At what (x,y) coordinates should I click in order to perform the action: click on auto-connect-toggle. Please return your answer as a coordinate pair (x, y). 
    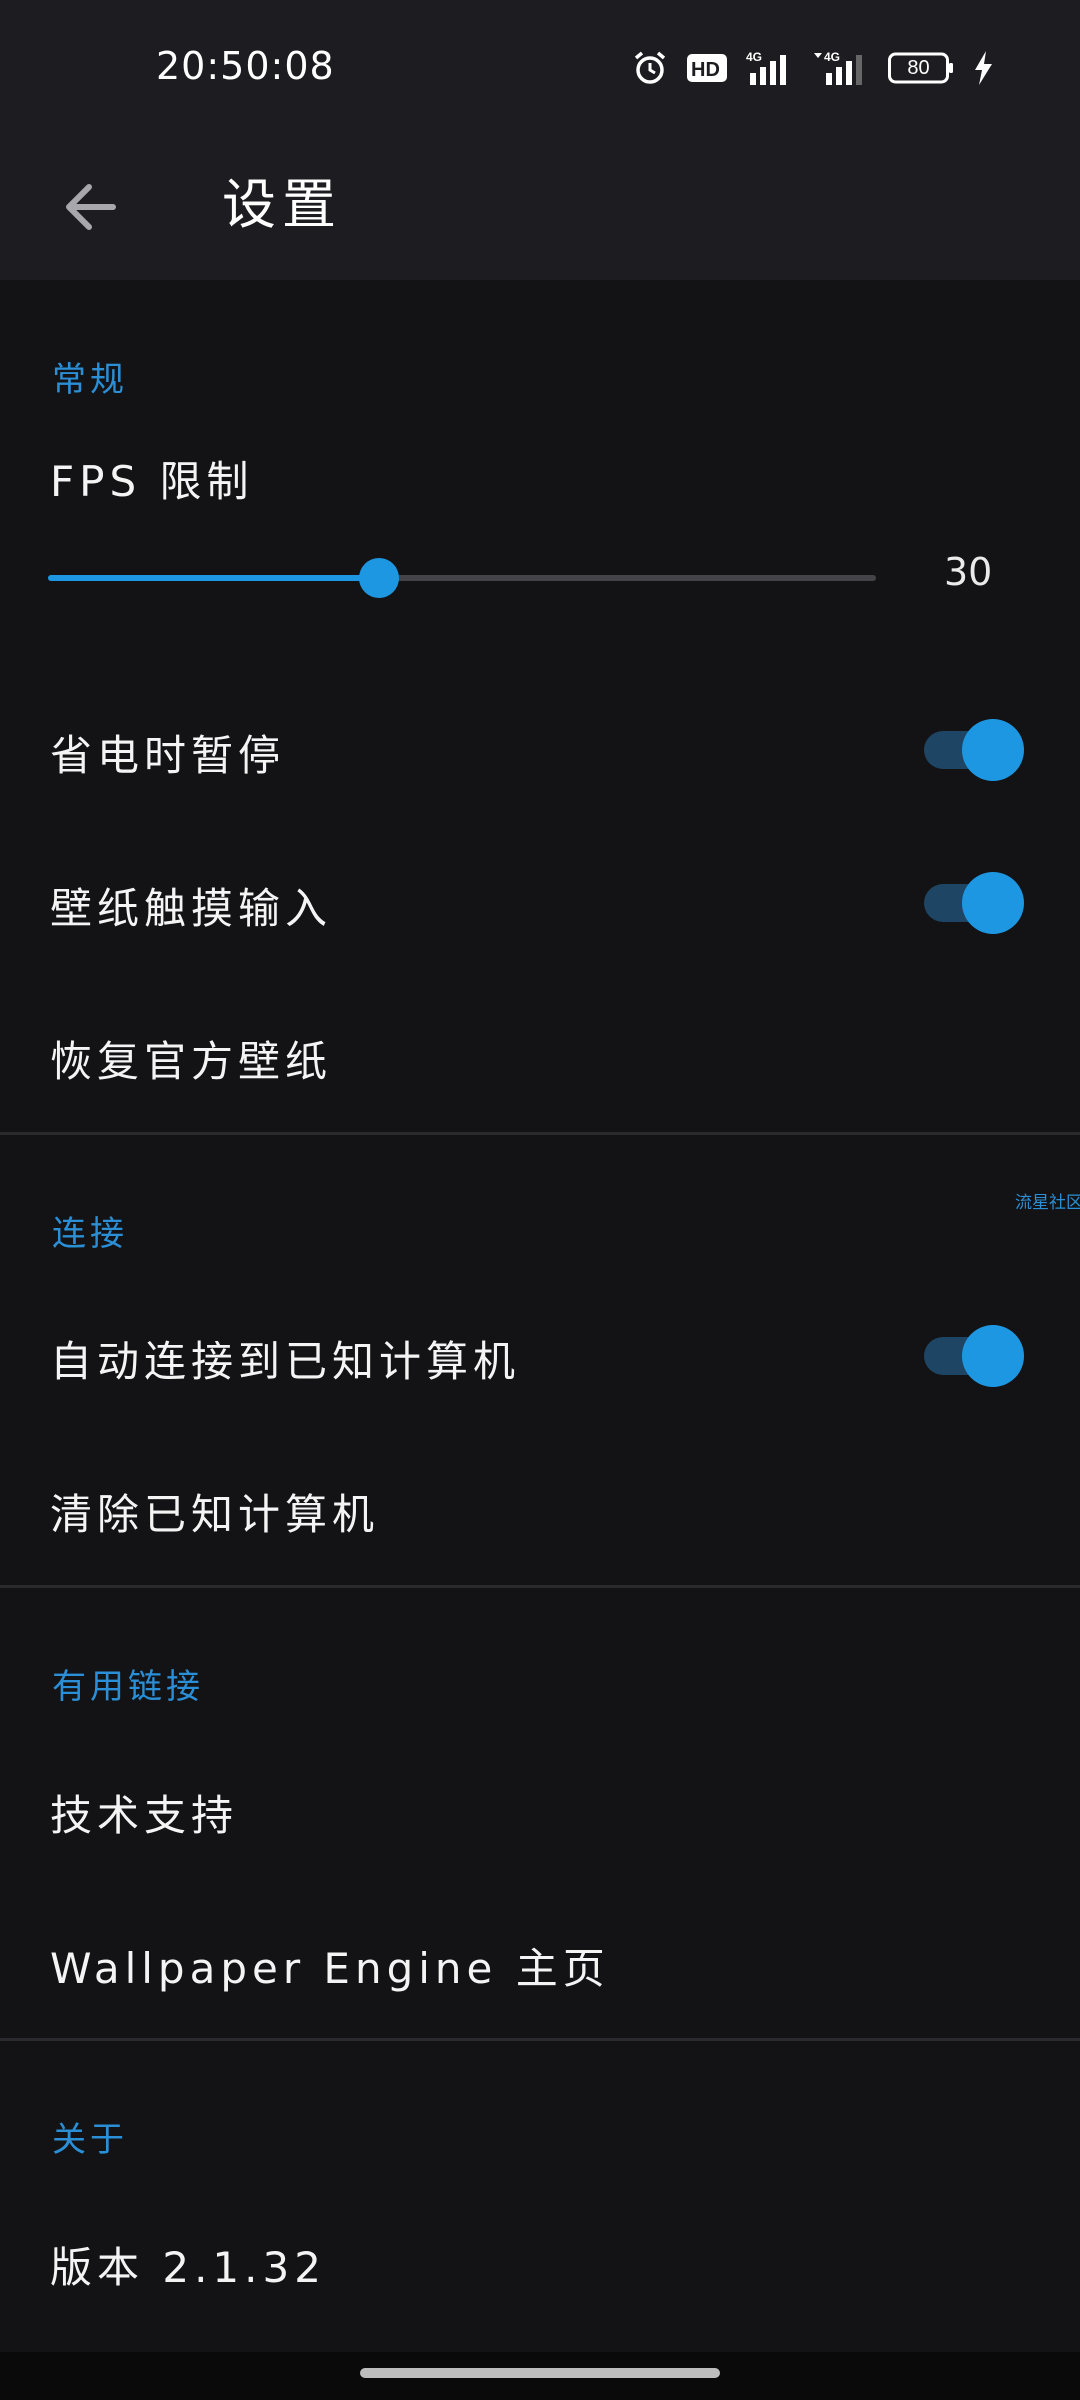
    Looking at the image, I should click on (974, 1356).